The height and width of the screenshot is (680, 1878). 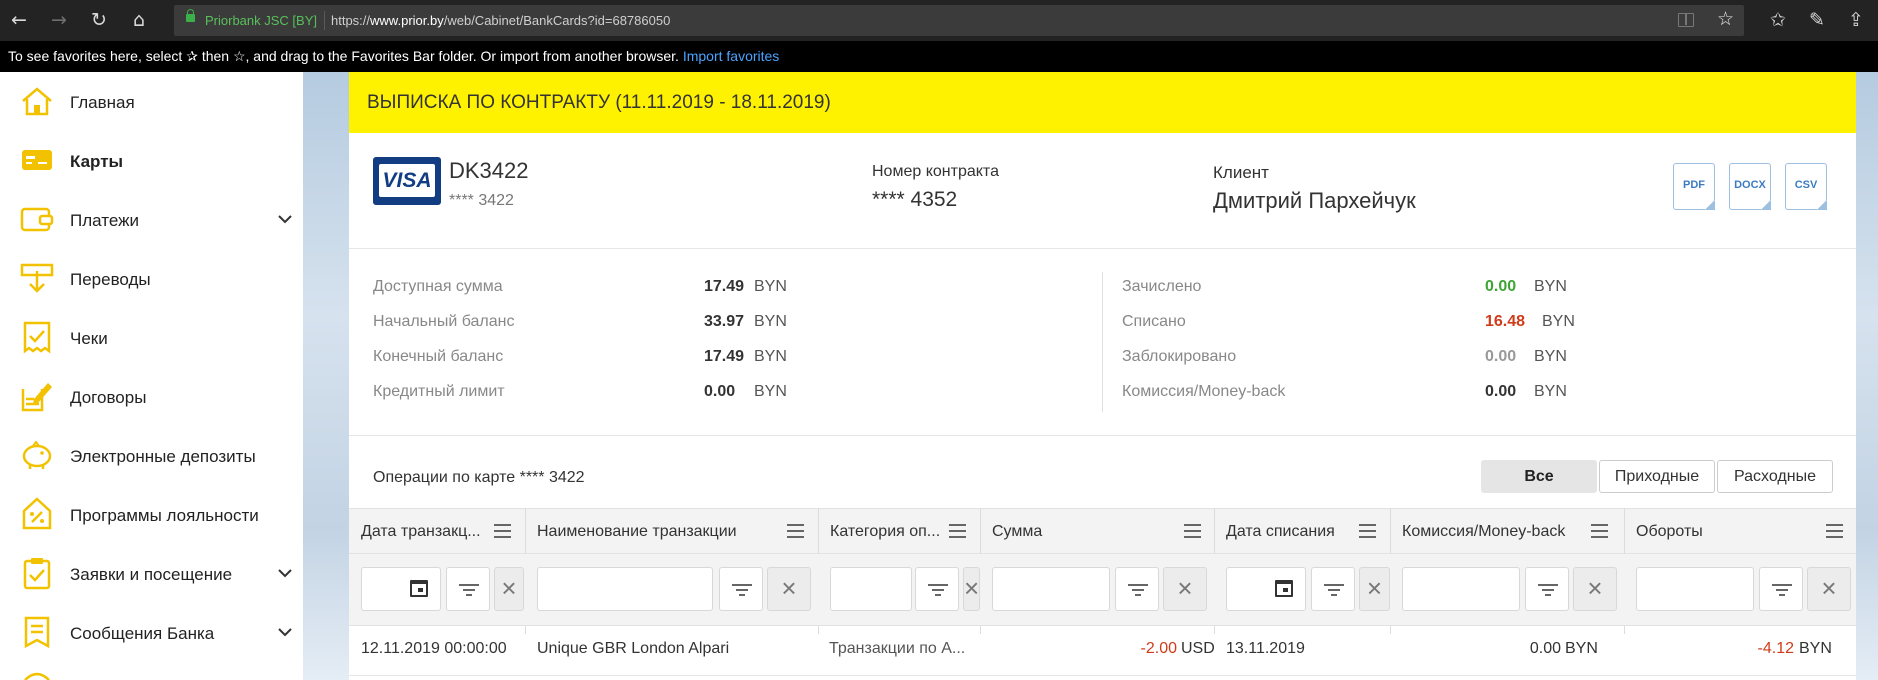 I want to click on sidebar-item-payments: Платежи, so click(x=151, y=220).